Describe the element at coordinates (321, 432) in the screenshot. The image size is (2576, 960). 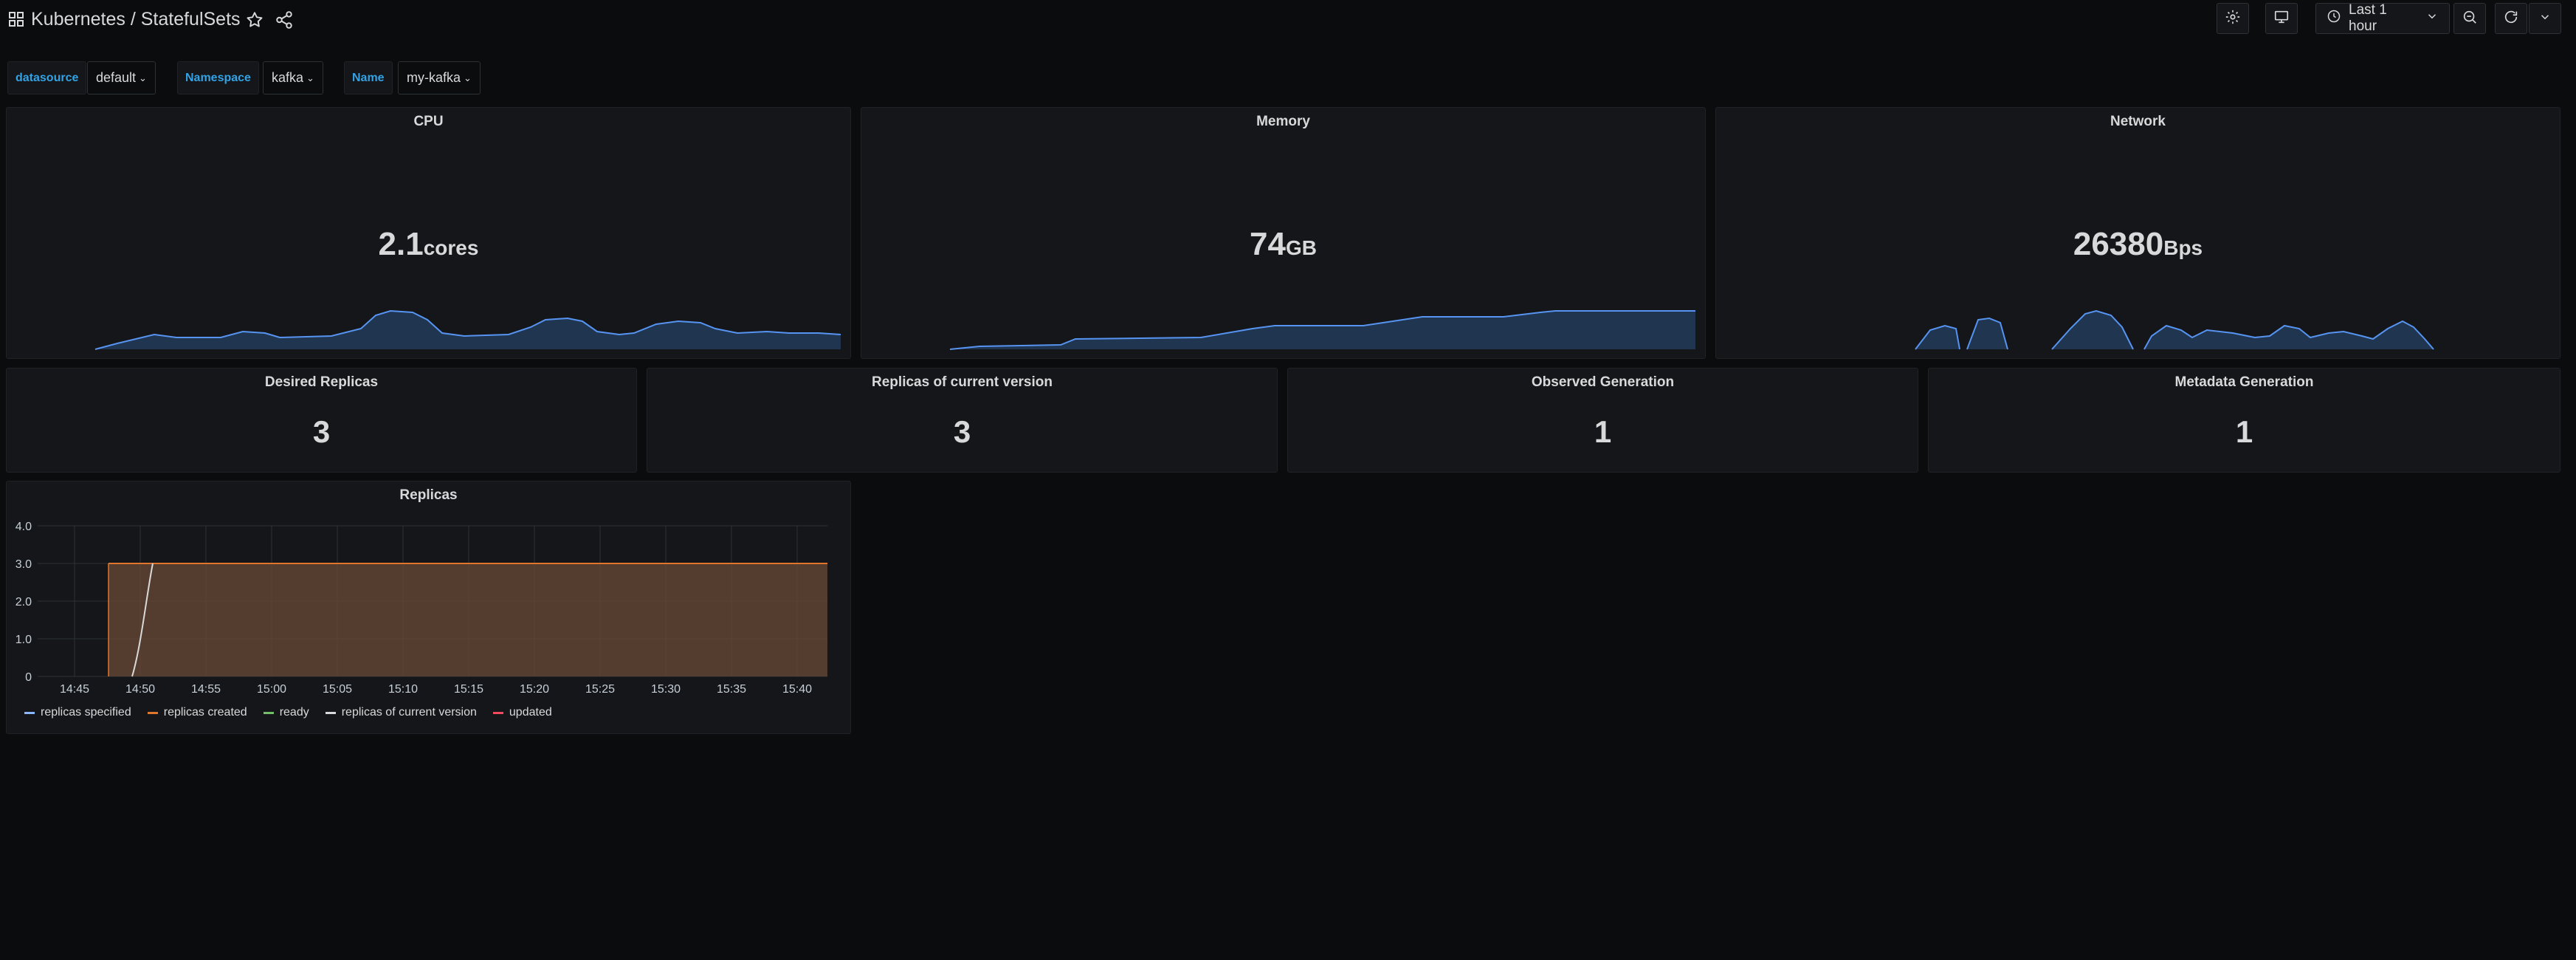
I see `desired-replicas-value: 3` at that location.